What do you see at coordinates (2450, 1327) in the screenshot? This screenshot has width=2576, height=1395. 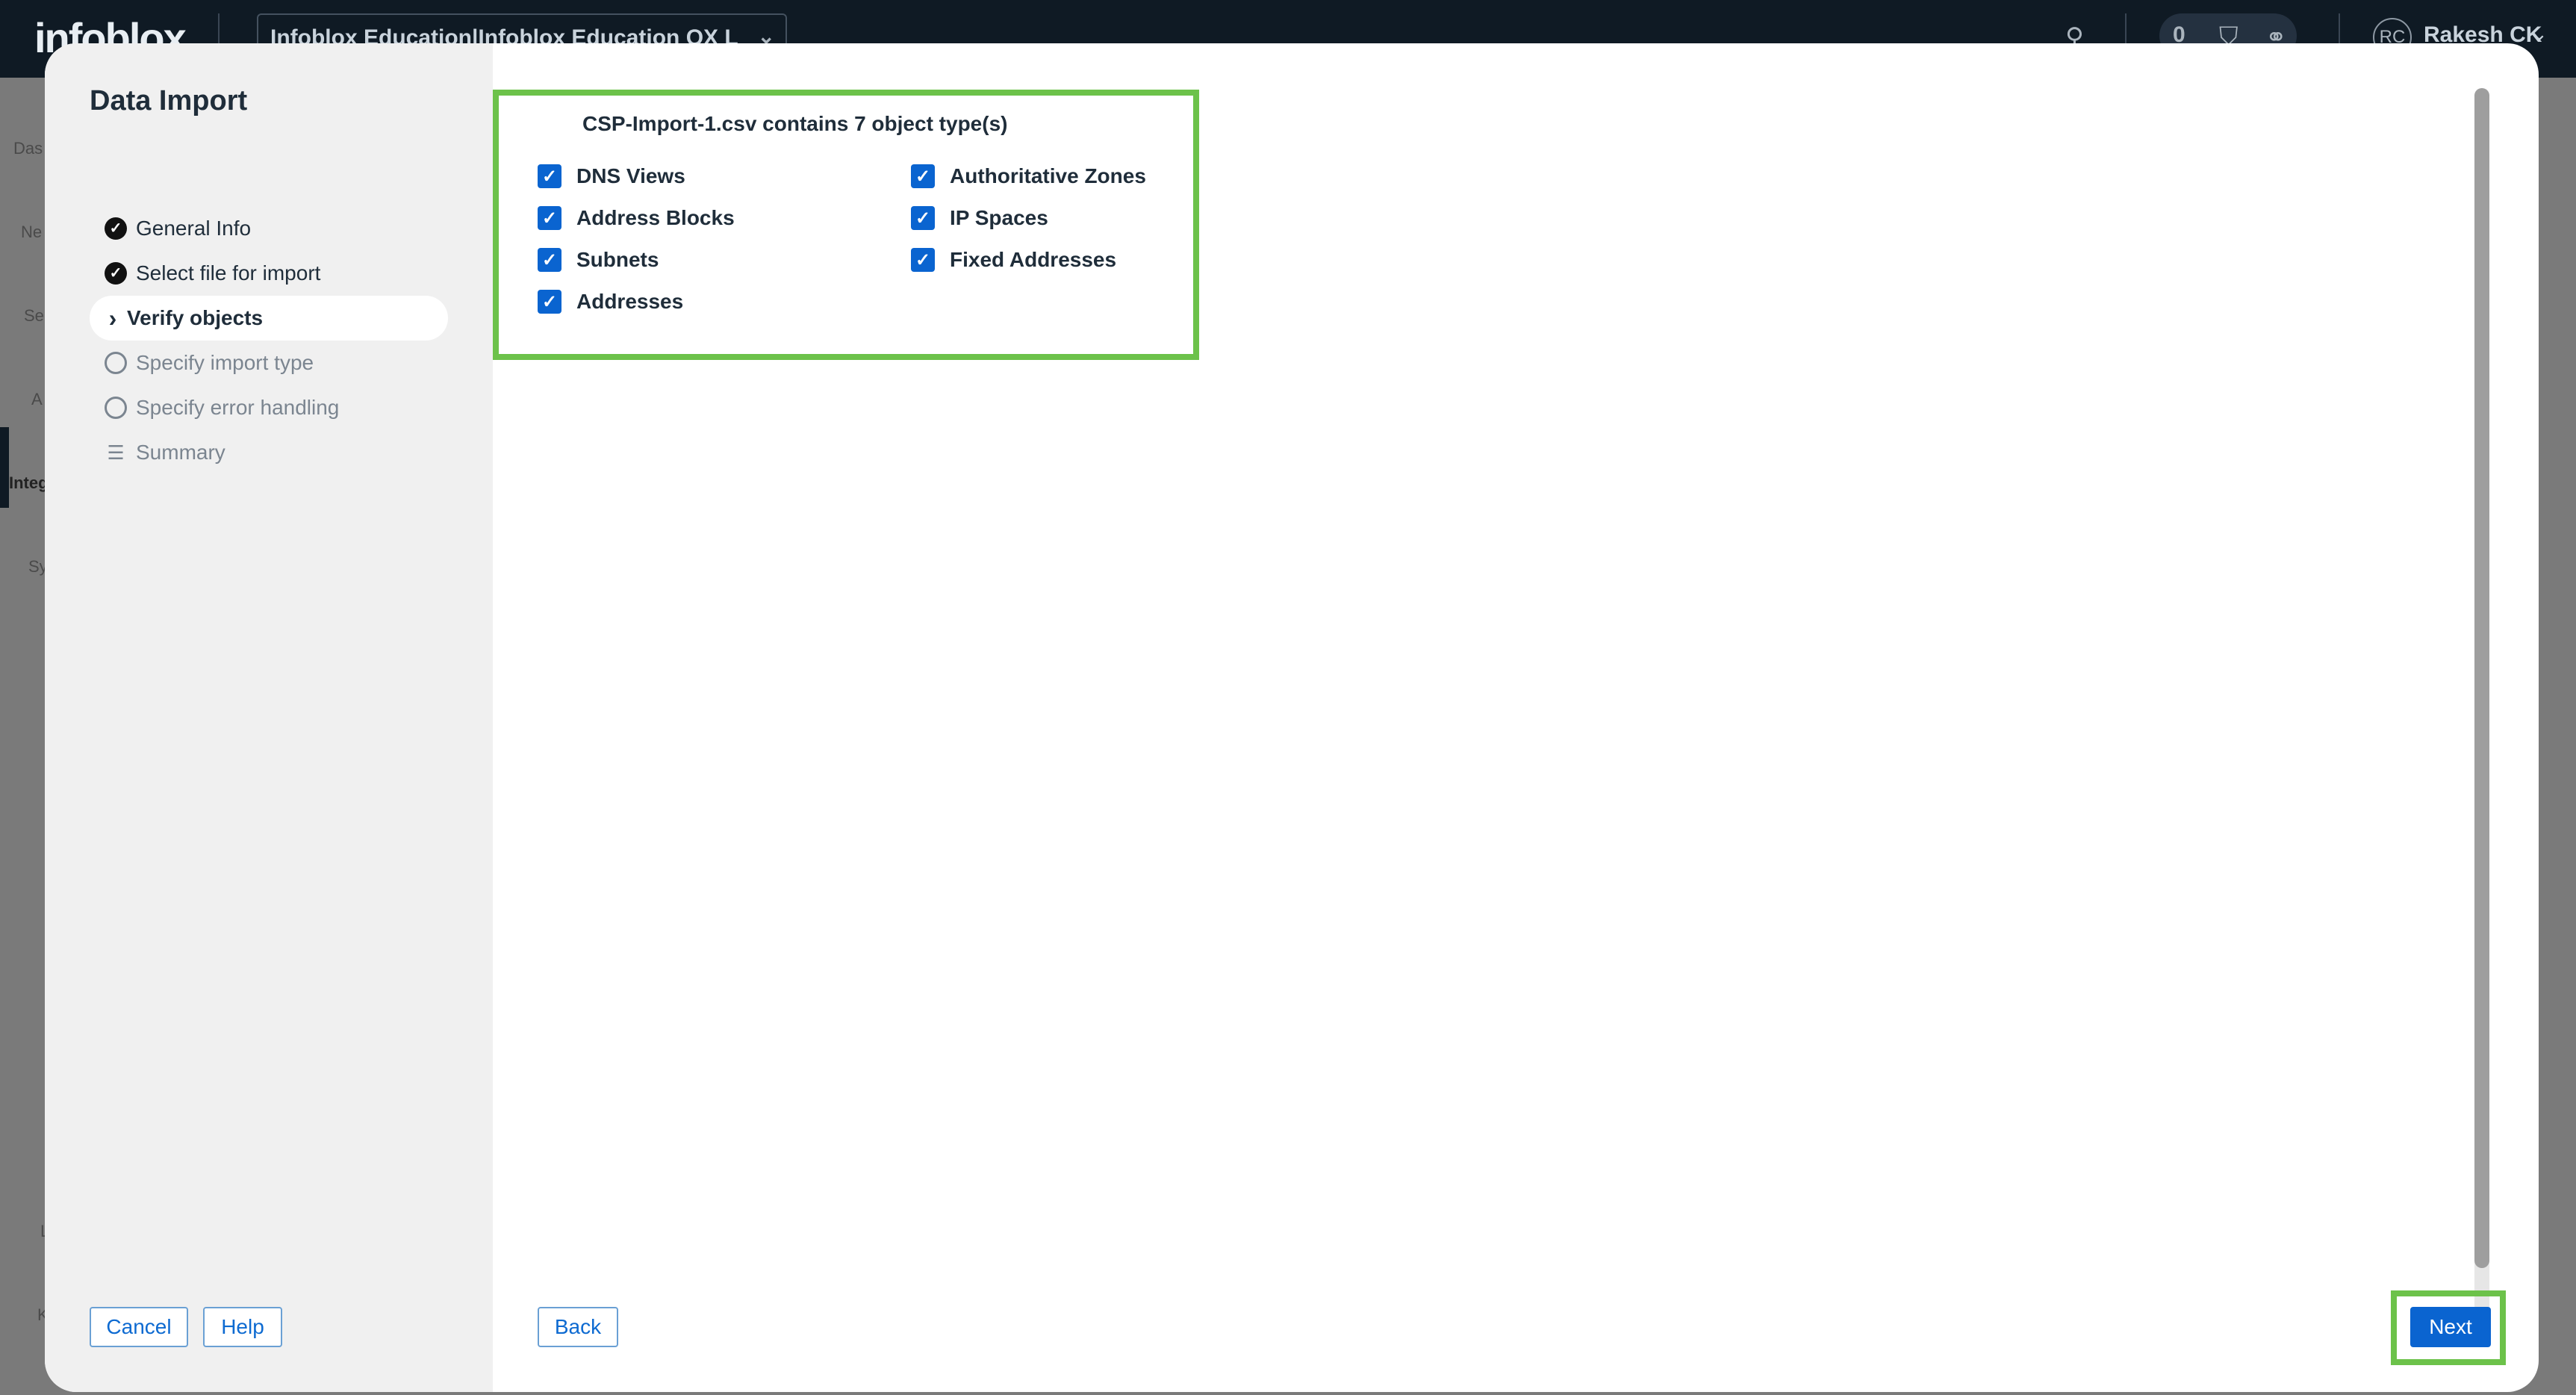 I see `next-button: Next` at bounding box center [2450, 1327].